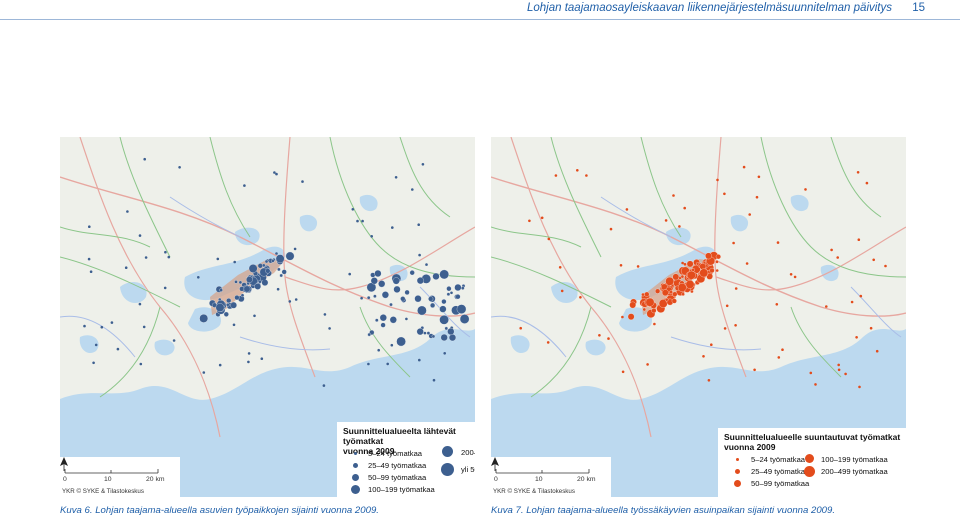  I want to click on map-source: YKR © SYKE & Tilastokeskus, so click(534, 491).